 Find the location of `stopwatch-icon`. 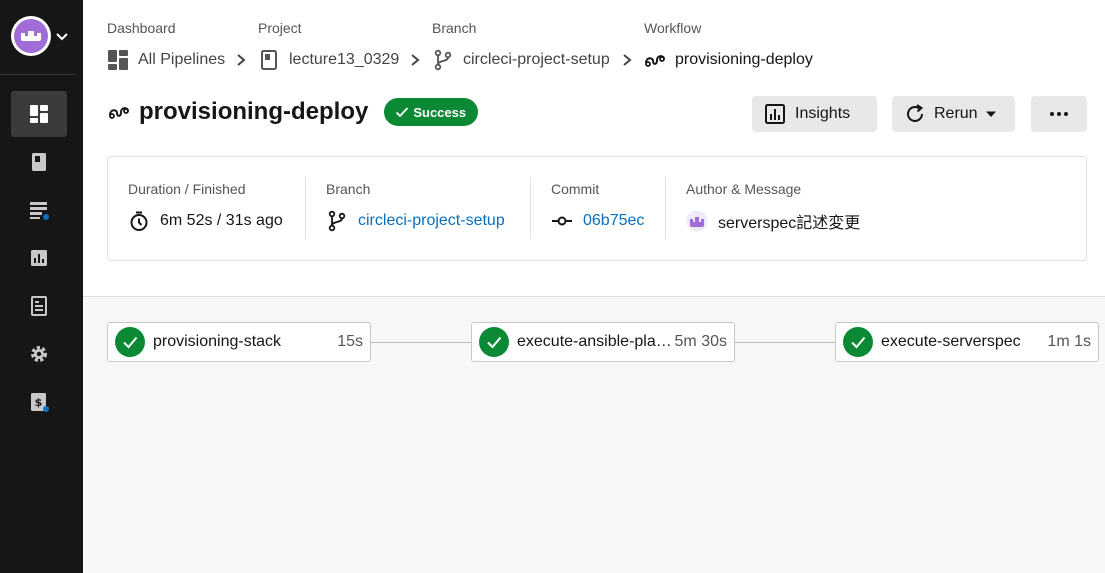

stopwatch-icon is located at coordinates (139, 221).